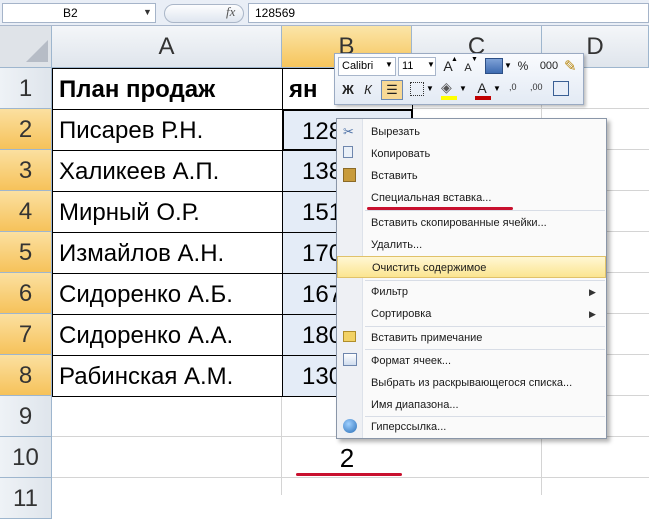 The height and width of the screenshot is (519, 649). Describe the element at coordinates (167, 335) in the screenshot. I see `cell-a7: Сидоренко А.А.` at that location.